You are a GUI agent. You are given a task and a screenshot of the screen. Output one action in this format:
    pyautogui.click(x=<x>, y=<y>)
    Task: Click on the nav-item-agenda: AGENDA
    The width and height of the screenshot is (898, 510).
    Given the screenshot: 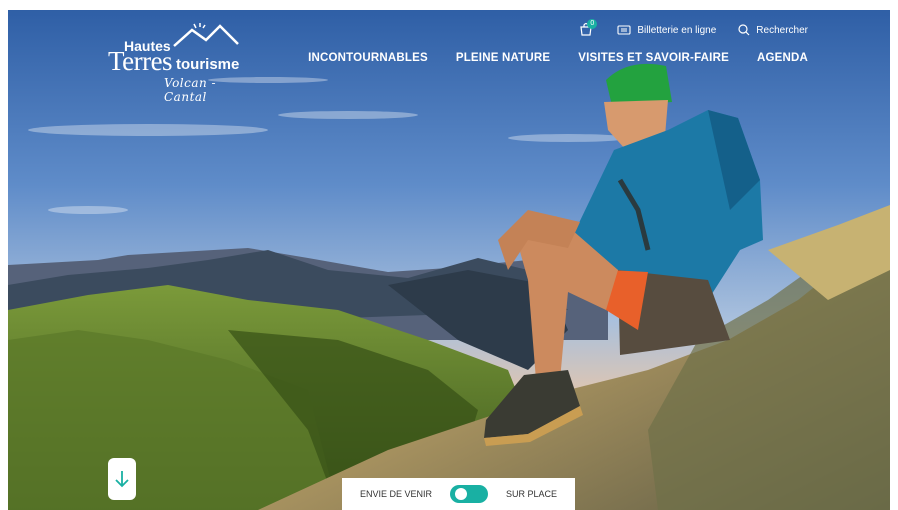 What is the action you would take?
    pyautogui.click(x=782, y=58)
    